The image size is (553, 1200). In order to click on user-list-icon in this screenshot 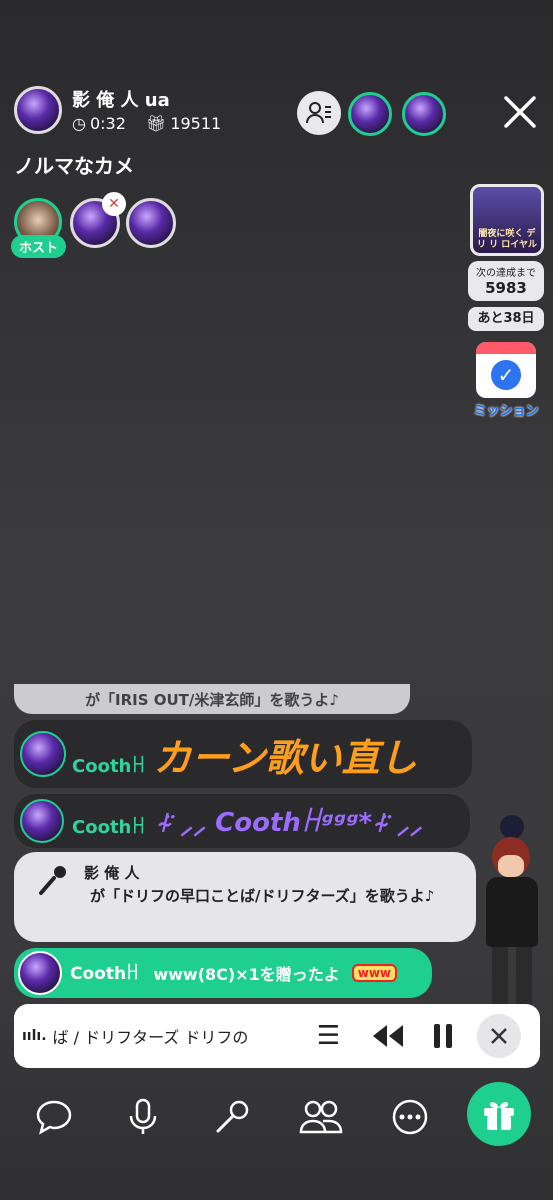, I will do `click(318, 113)`.